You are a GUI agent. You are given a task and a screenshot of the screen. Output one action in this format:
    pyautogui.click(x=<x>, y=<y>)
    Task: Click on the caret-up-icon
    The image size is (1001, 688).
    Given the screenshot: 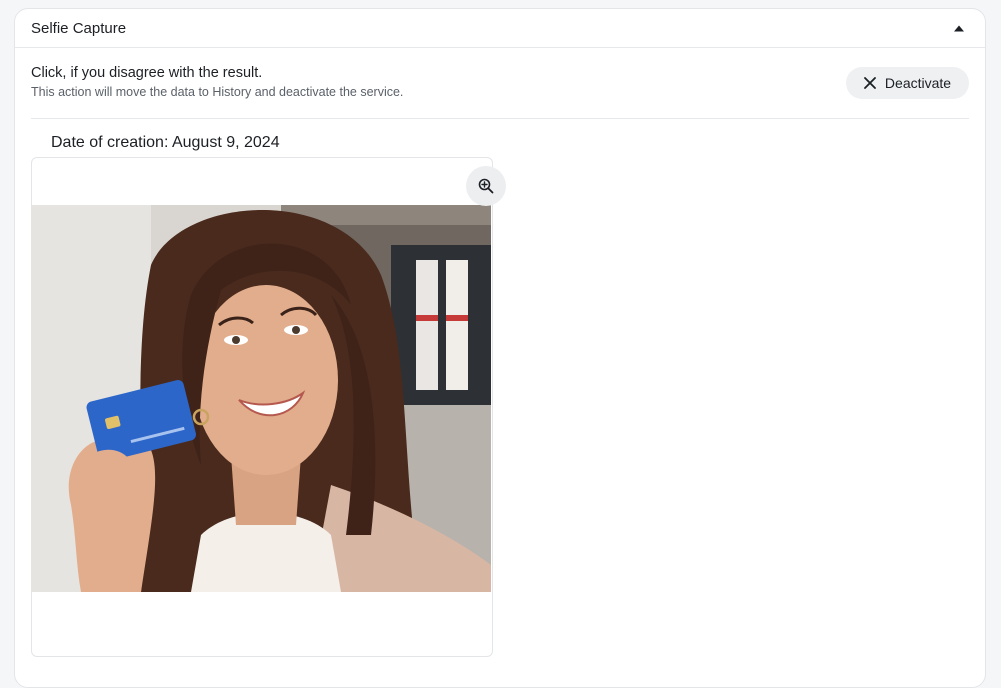 What is the action you would take?
    pyautogui.click(x=959, y=28)
    